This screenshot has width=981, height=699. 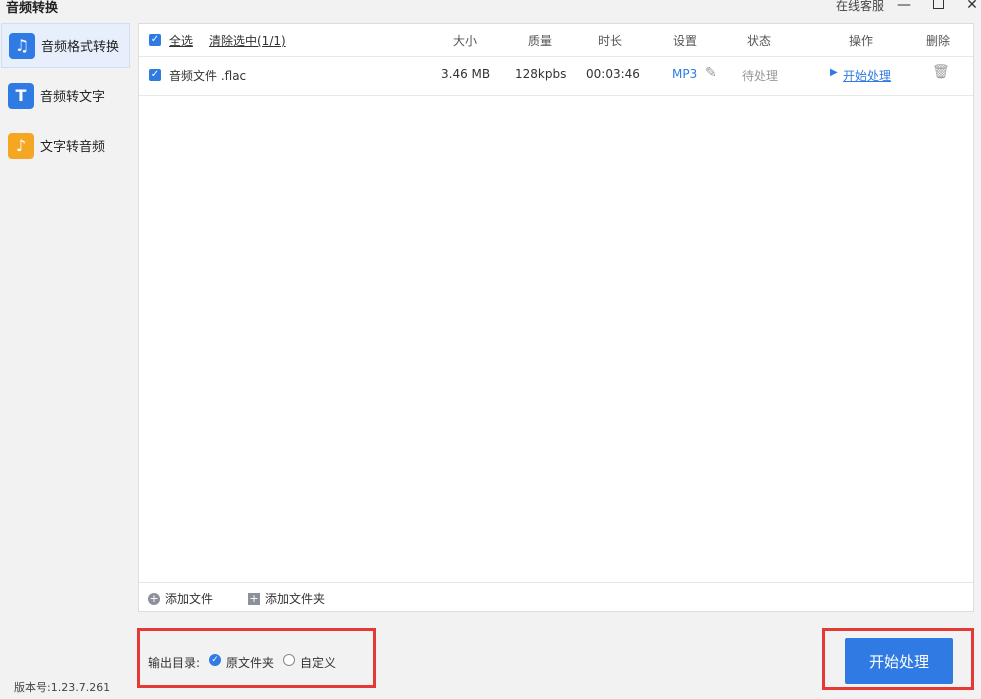 I want to click on header-quality: 质量, so click(x=540, y=41).